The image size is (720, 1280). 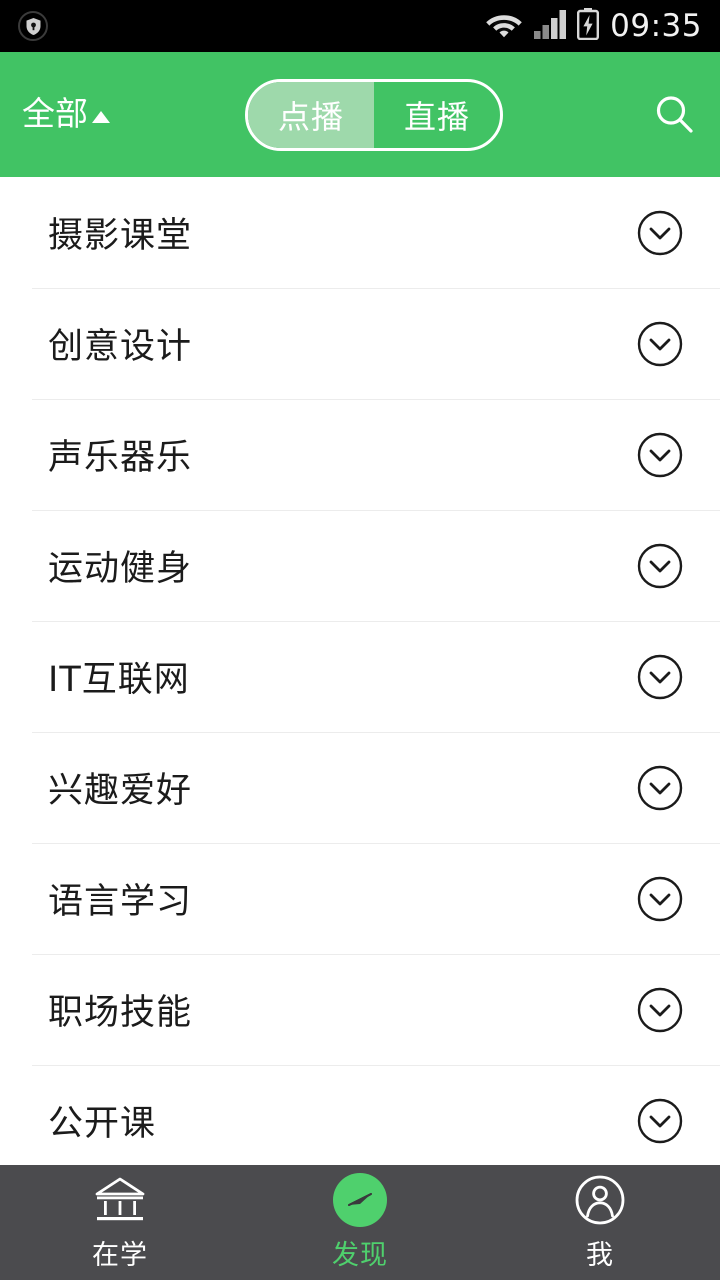 I want to click on segment-vod-label: 点播, so click(x=310, y=116).